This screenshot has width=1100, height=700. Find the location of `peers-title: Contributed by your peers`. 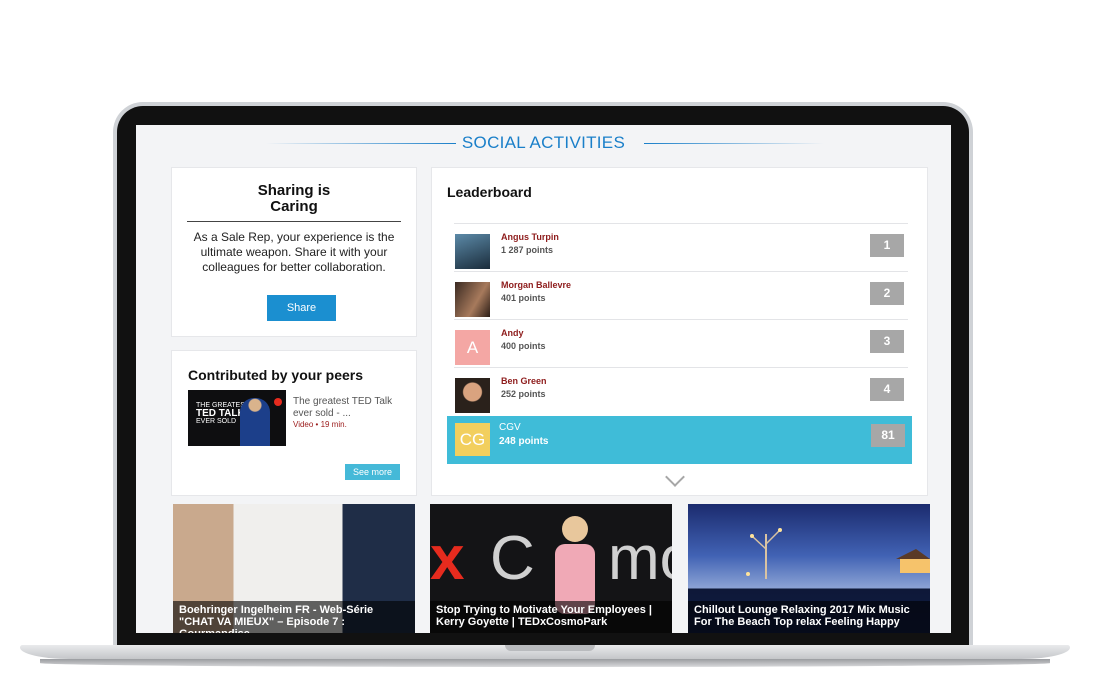

peers-title: Contributed by your peers is located at coordinates (276, 375).